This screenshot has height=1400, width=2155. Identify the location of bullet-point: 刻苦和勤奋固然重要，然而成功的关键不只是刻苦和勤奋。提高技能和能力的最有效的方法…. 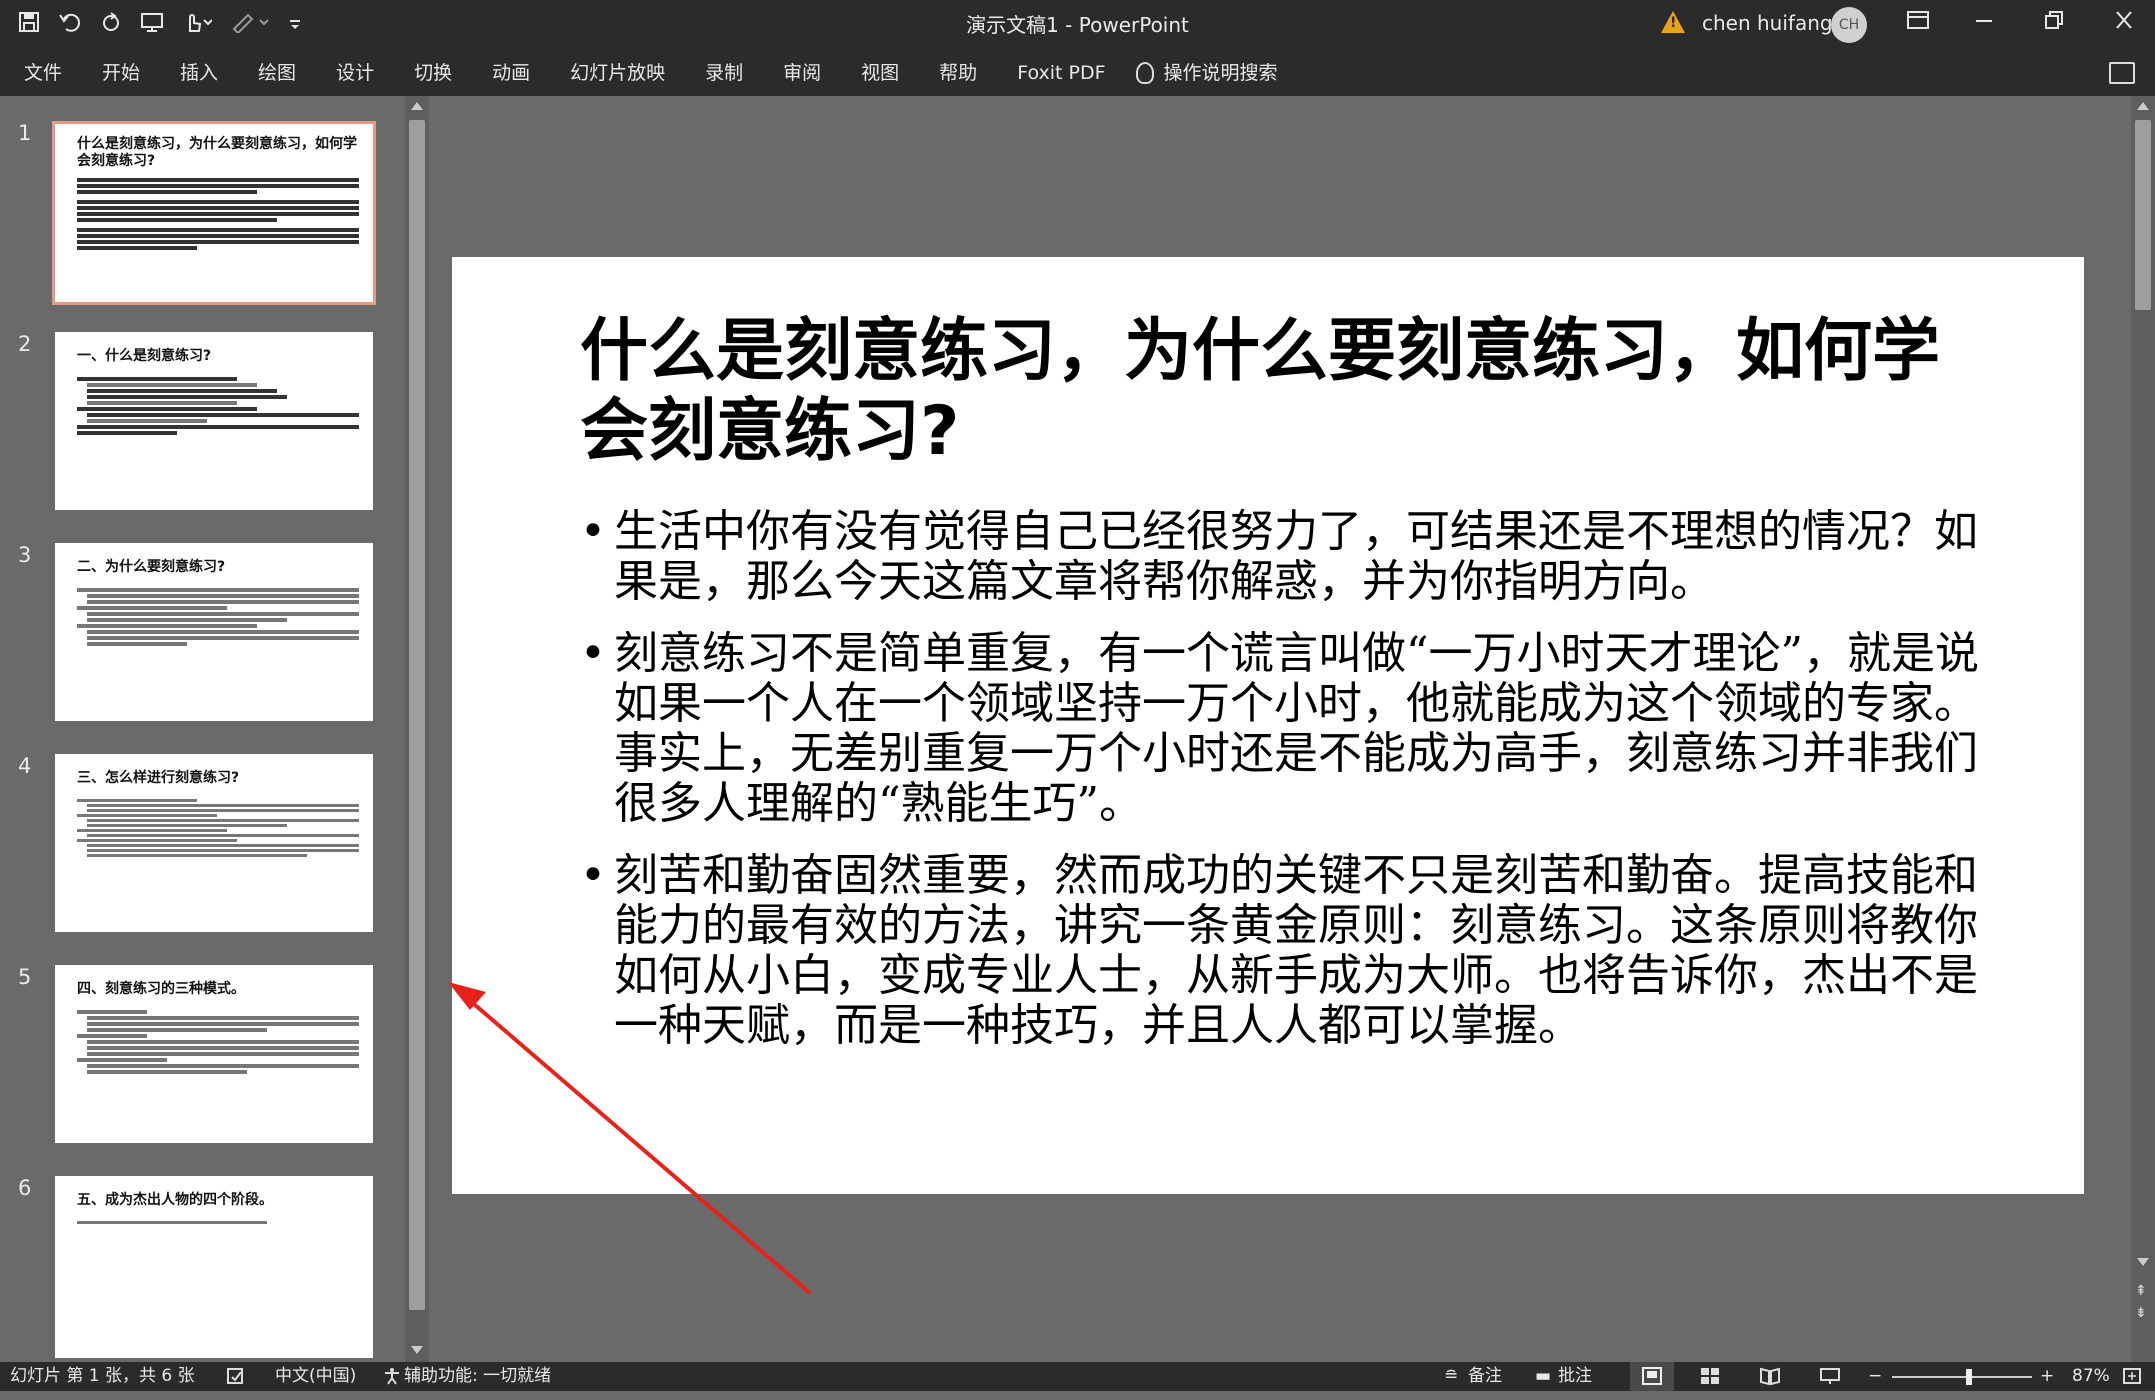
(1290, 951).